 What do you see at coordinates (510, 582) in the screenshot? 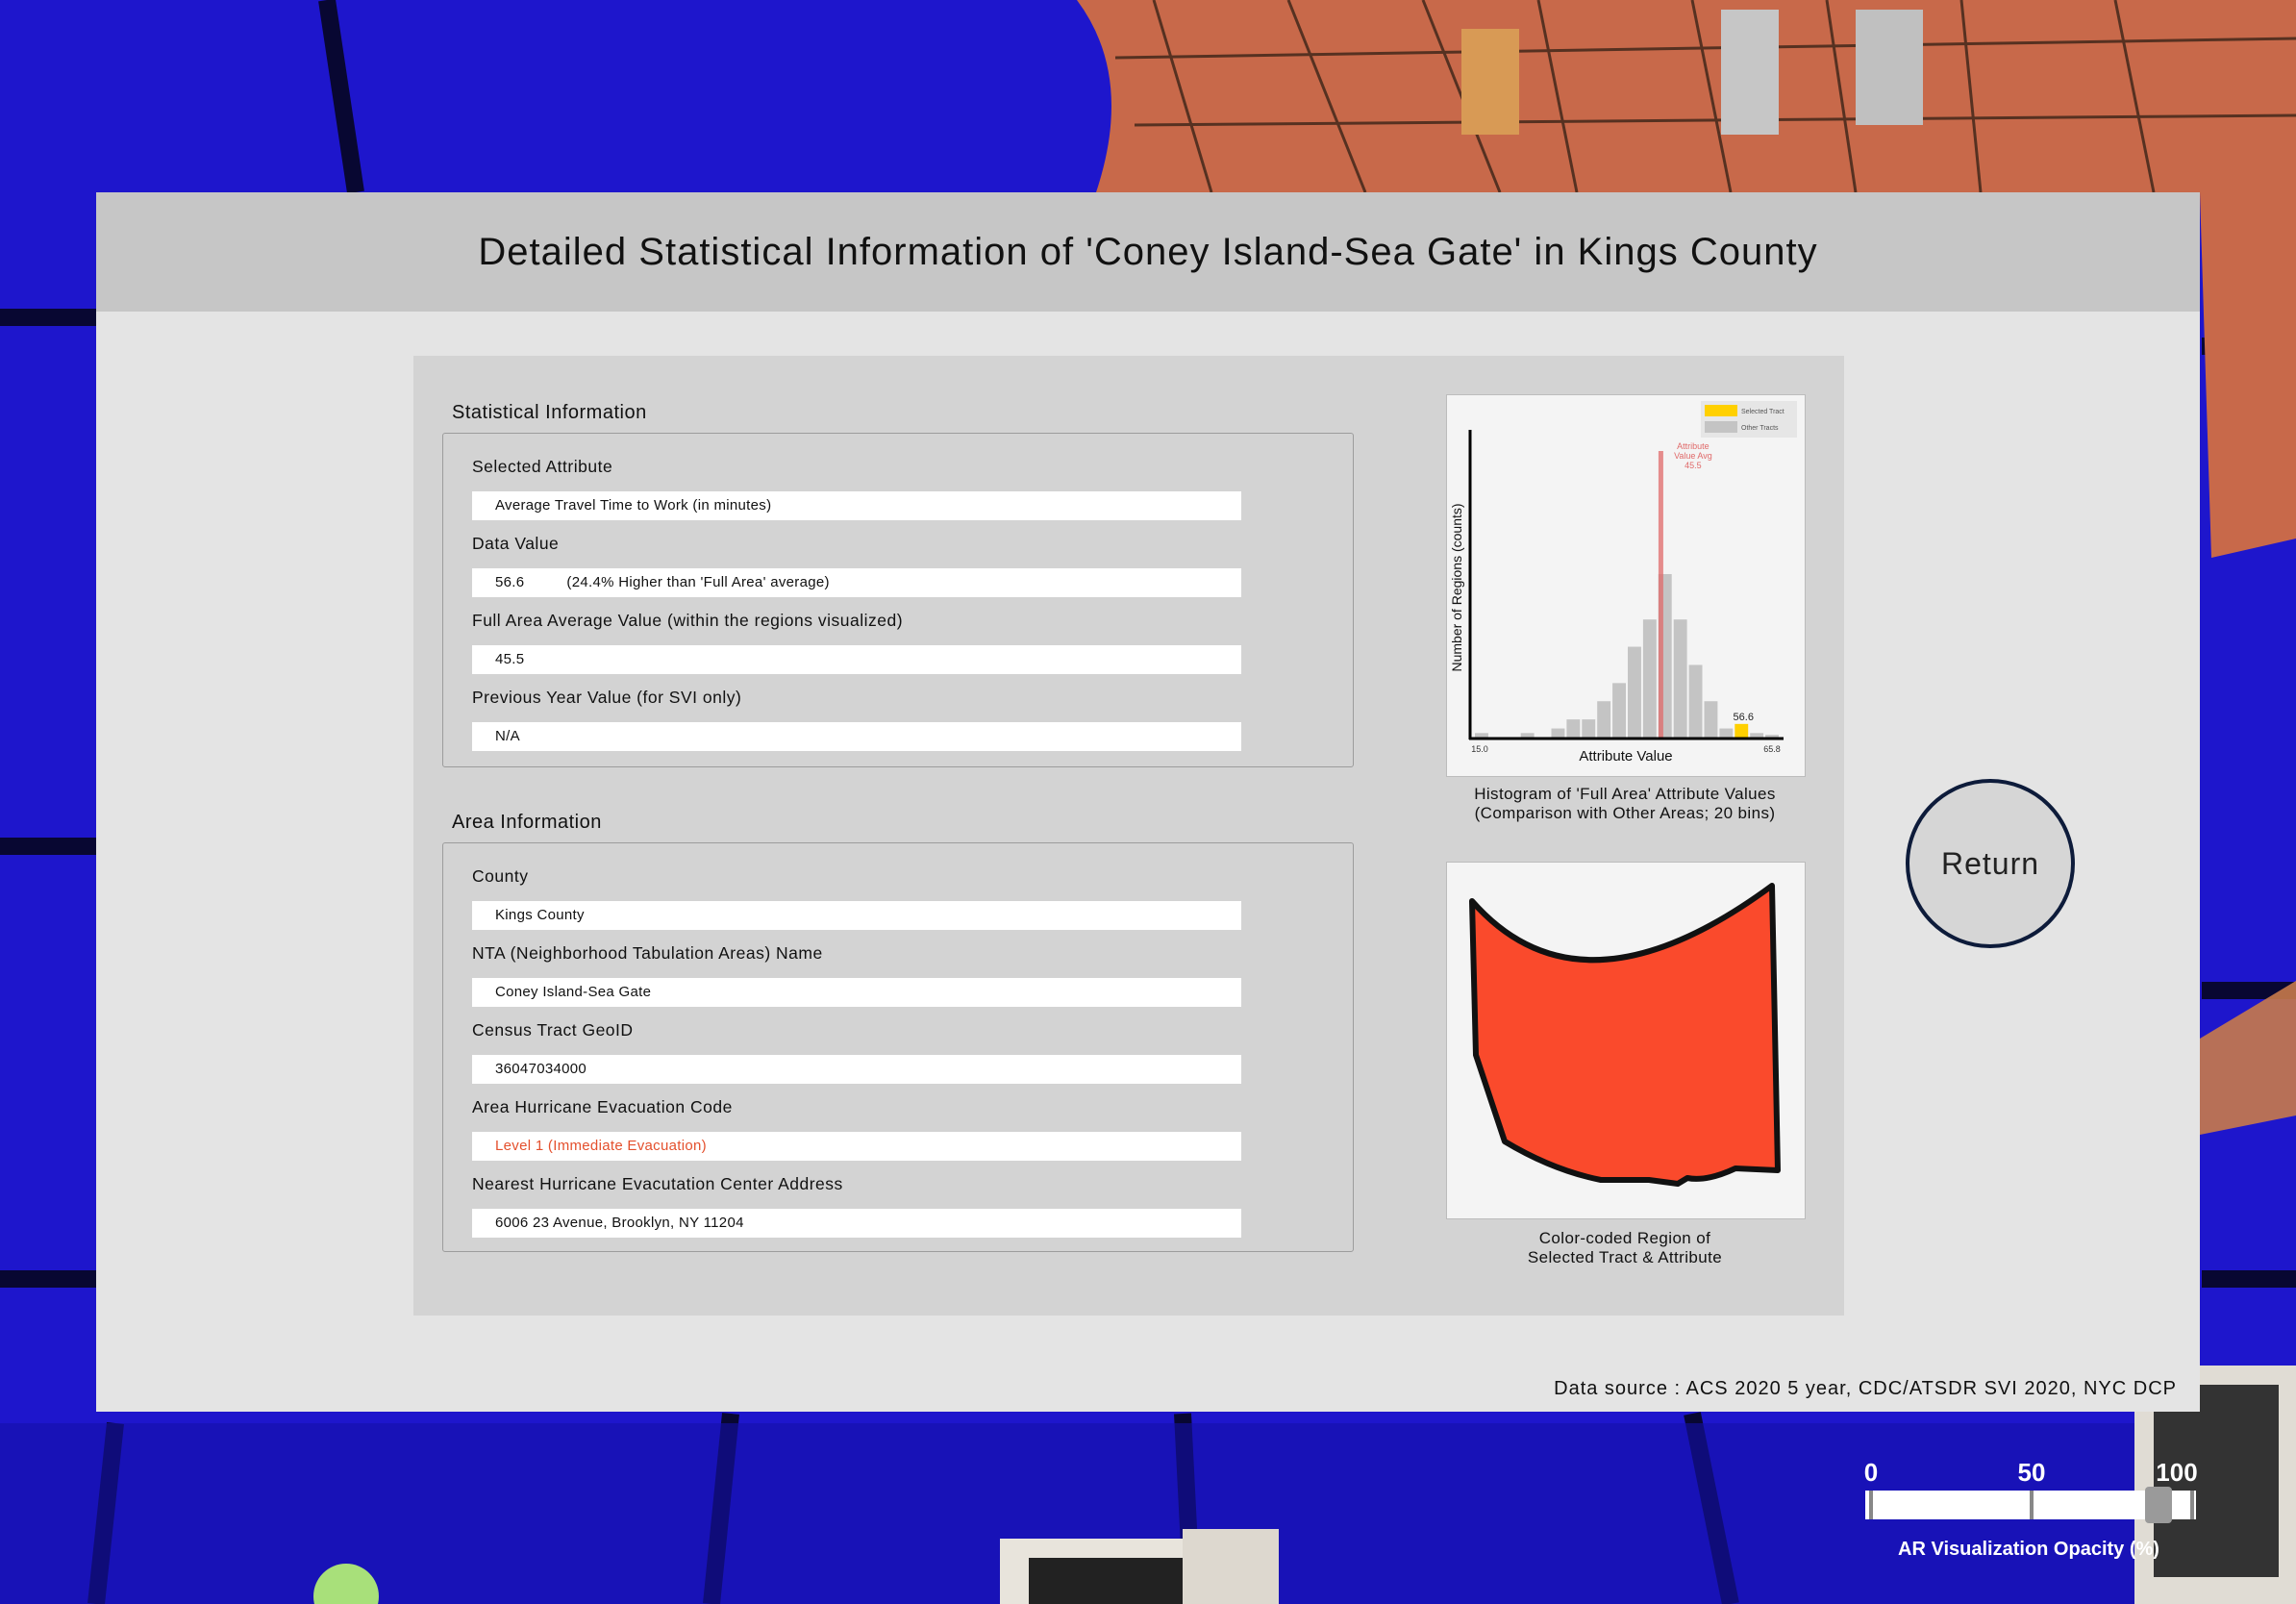
I see `data-value: 56.6` at bounding box center [510, 582].